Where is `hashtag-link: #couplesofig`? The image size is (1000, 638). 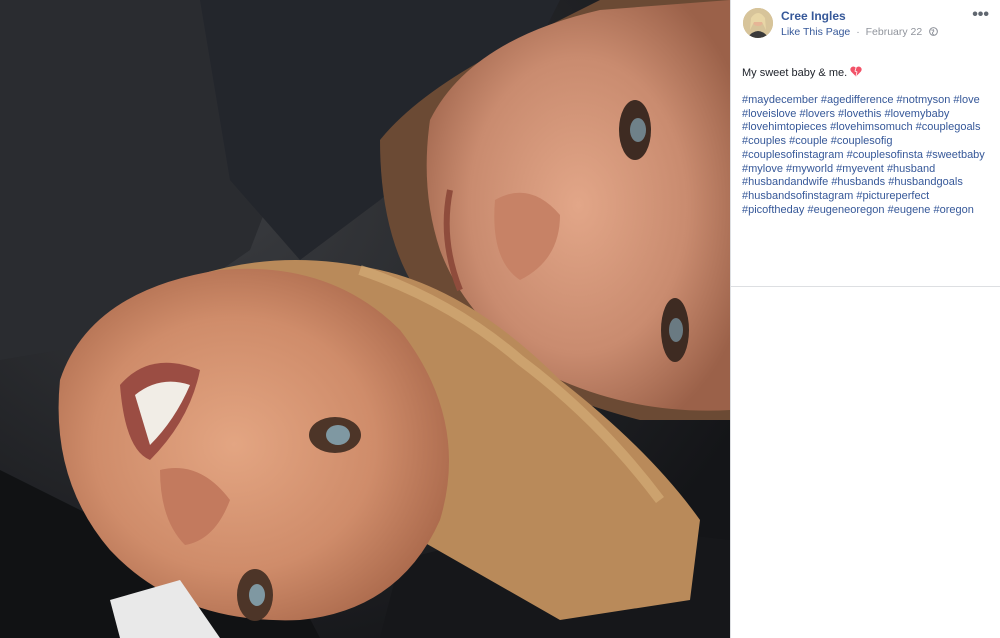
hashtag-link: #couplesofig is located at coordinates (862, 141).